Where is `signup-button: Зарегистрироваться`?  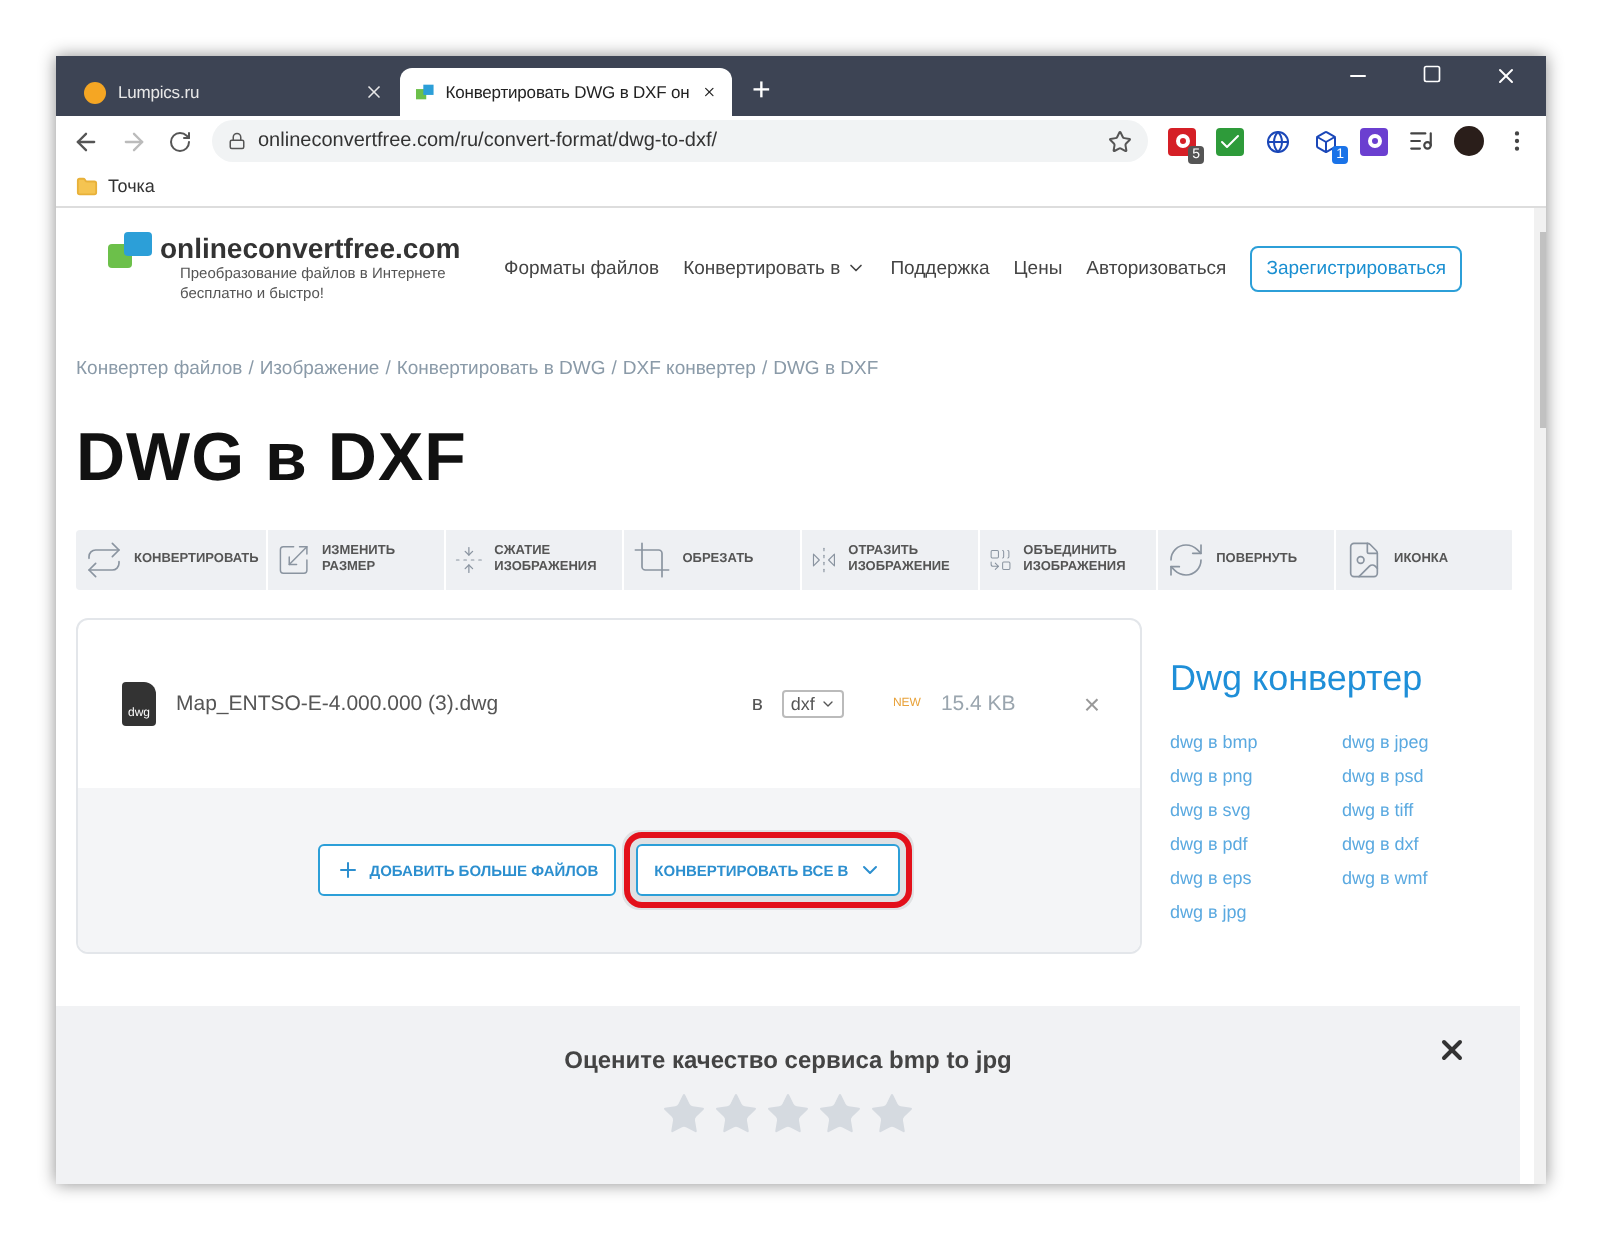
signup-button: Зарегистрироваться is located at coordinates (1356, 268).